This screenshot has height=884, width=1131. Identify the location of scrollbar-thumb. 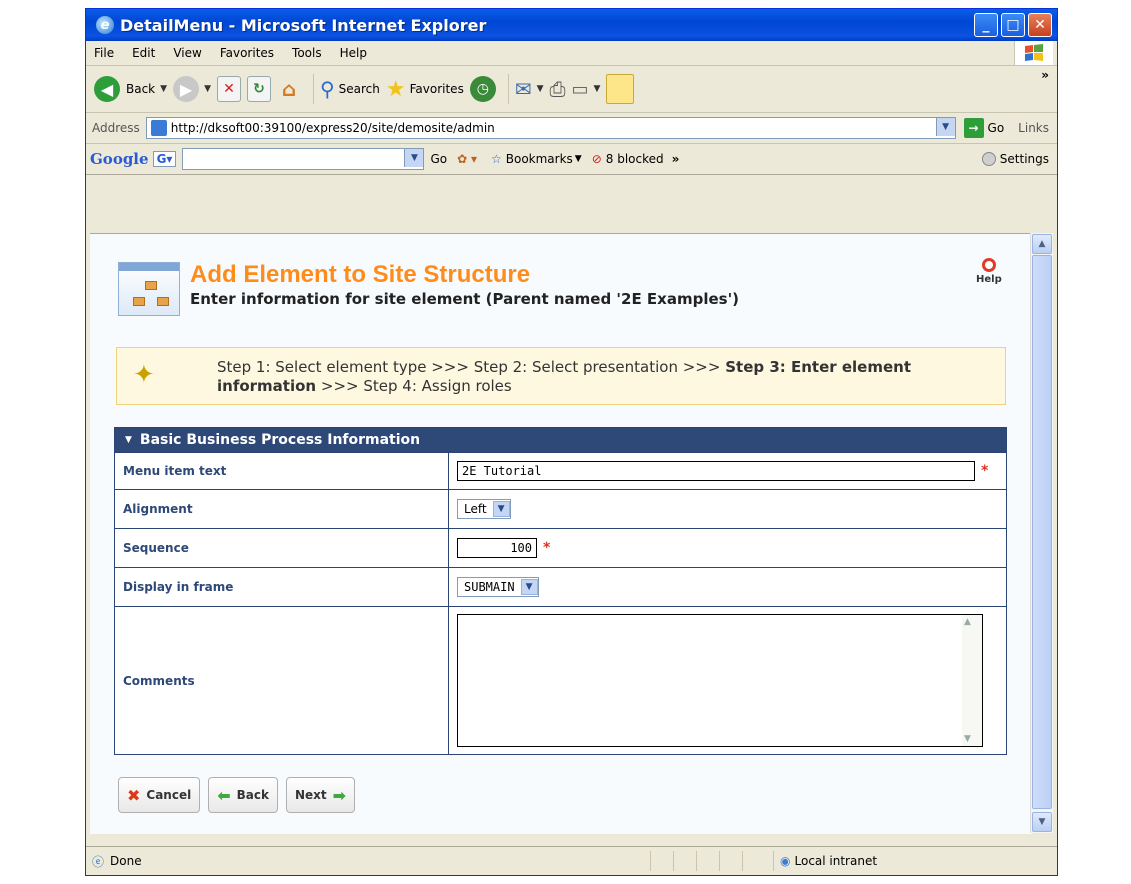
(1042, 532).